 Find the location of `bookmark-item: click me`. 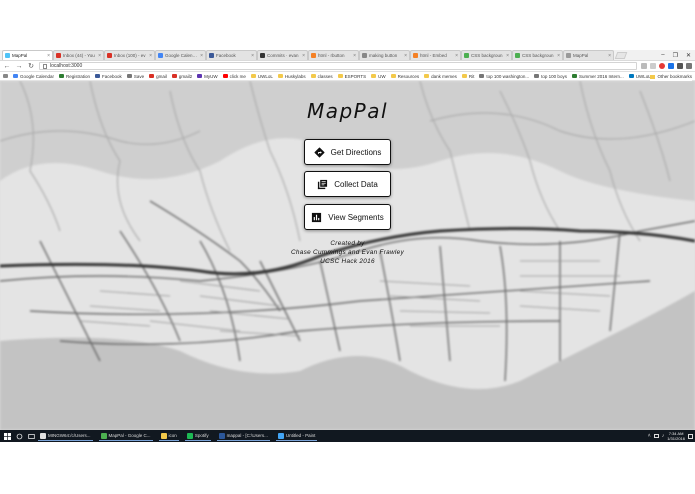

bookmark-item: click me is located at coordinates (234, 76).